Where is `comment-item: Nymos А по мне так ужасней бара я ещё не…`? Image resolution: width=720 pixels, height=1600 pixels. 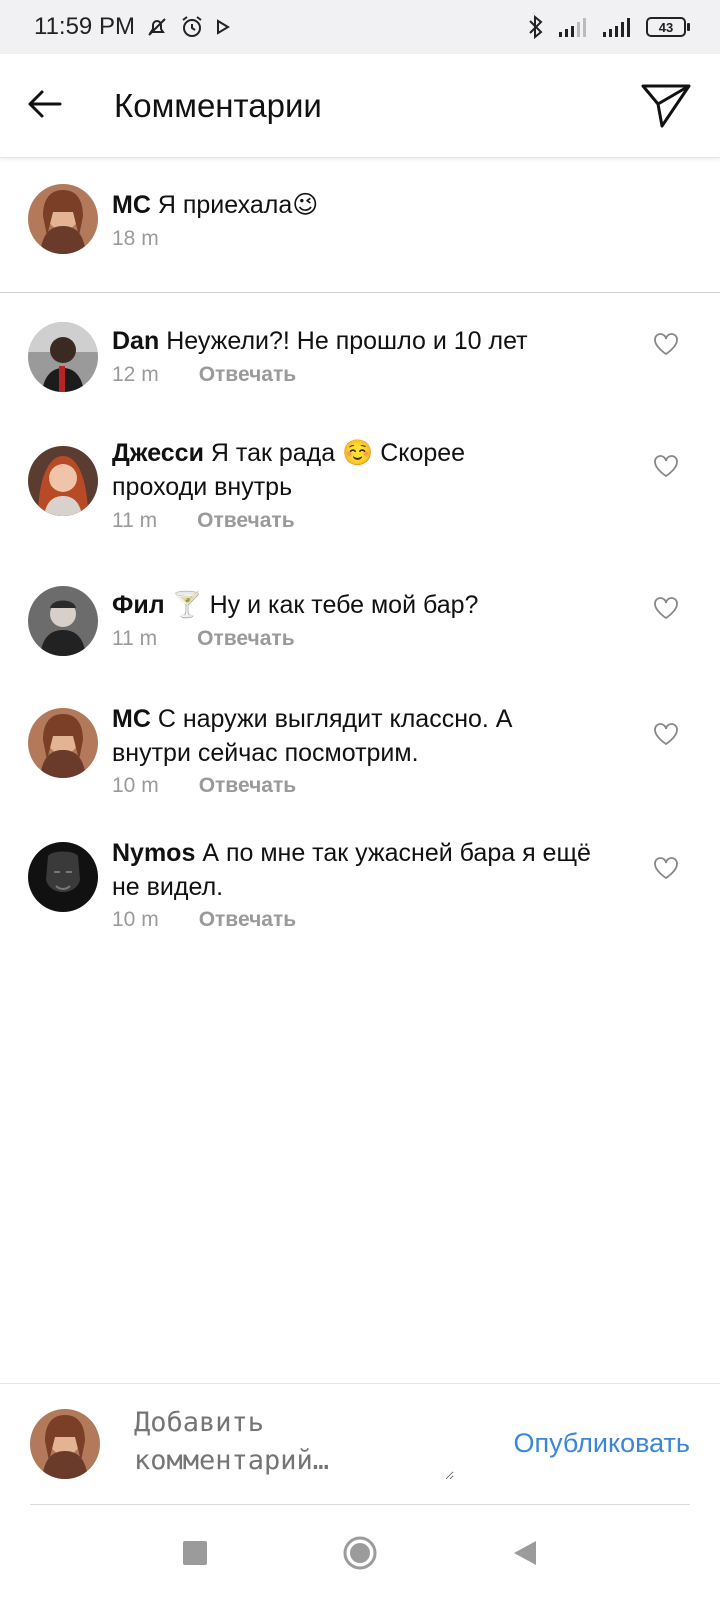
comment-item: Nymos А по мне так ужасней бара я ещё не… is located at coordinates (360, 890).